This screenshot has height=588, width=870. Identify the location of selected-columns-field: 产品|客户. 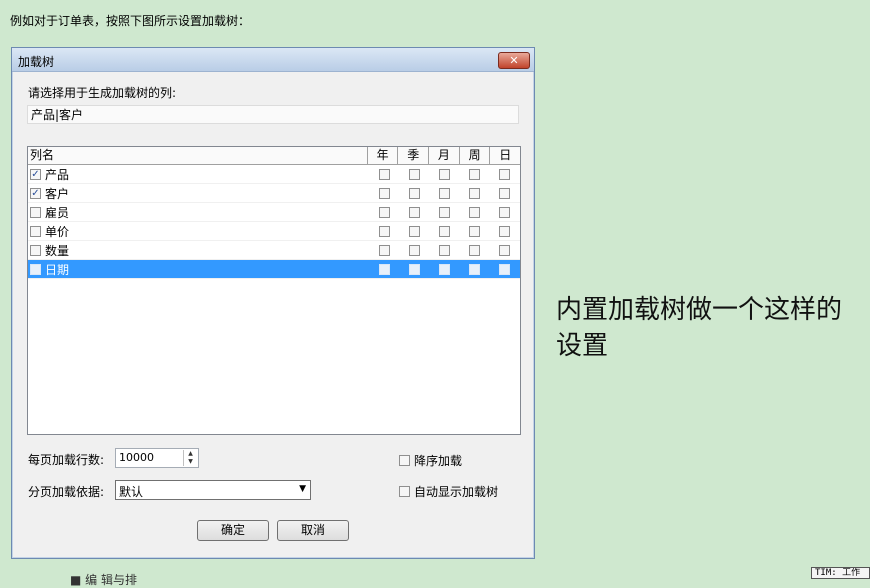
(273, 114).